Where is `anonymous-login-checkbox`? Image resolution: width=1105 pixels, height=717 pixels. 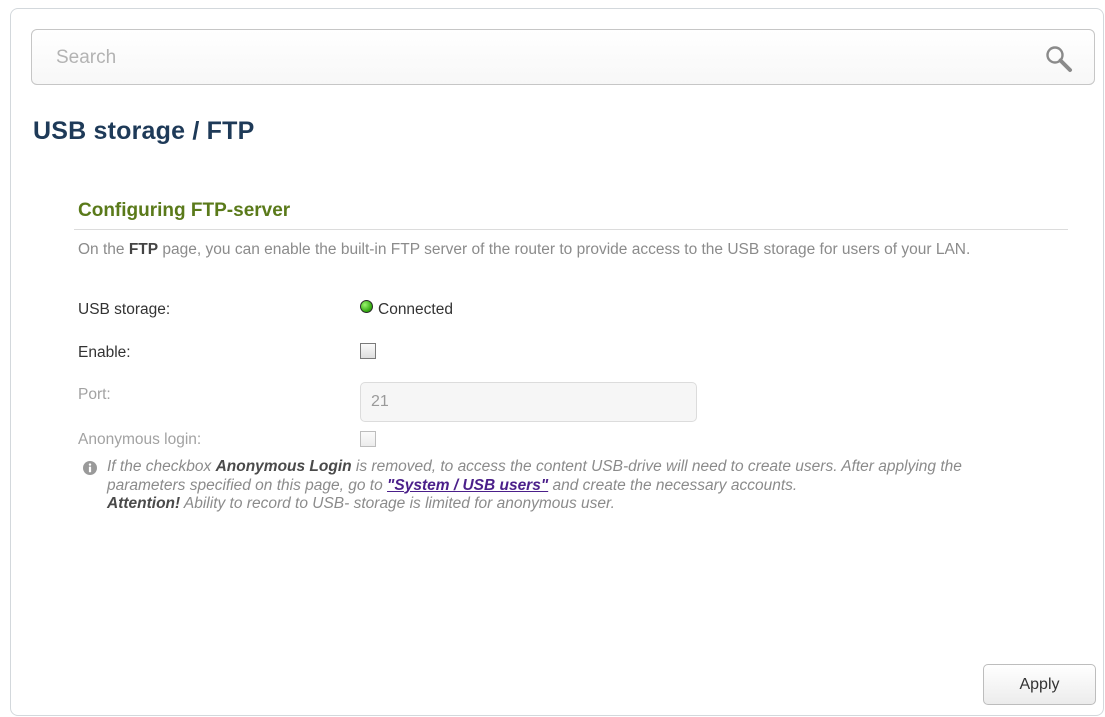 anonymous-login-checkbox is located at coordinates (368, 439).